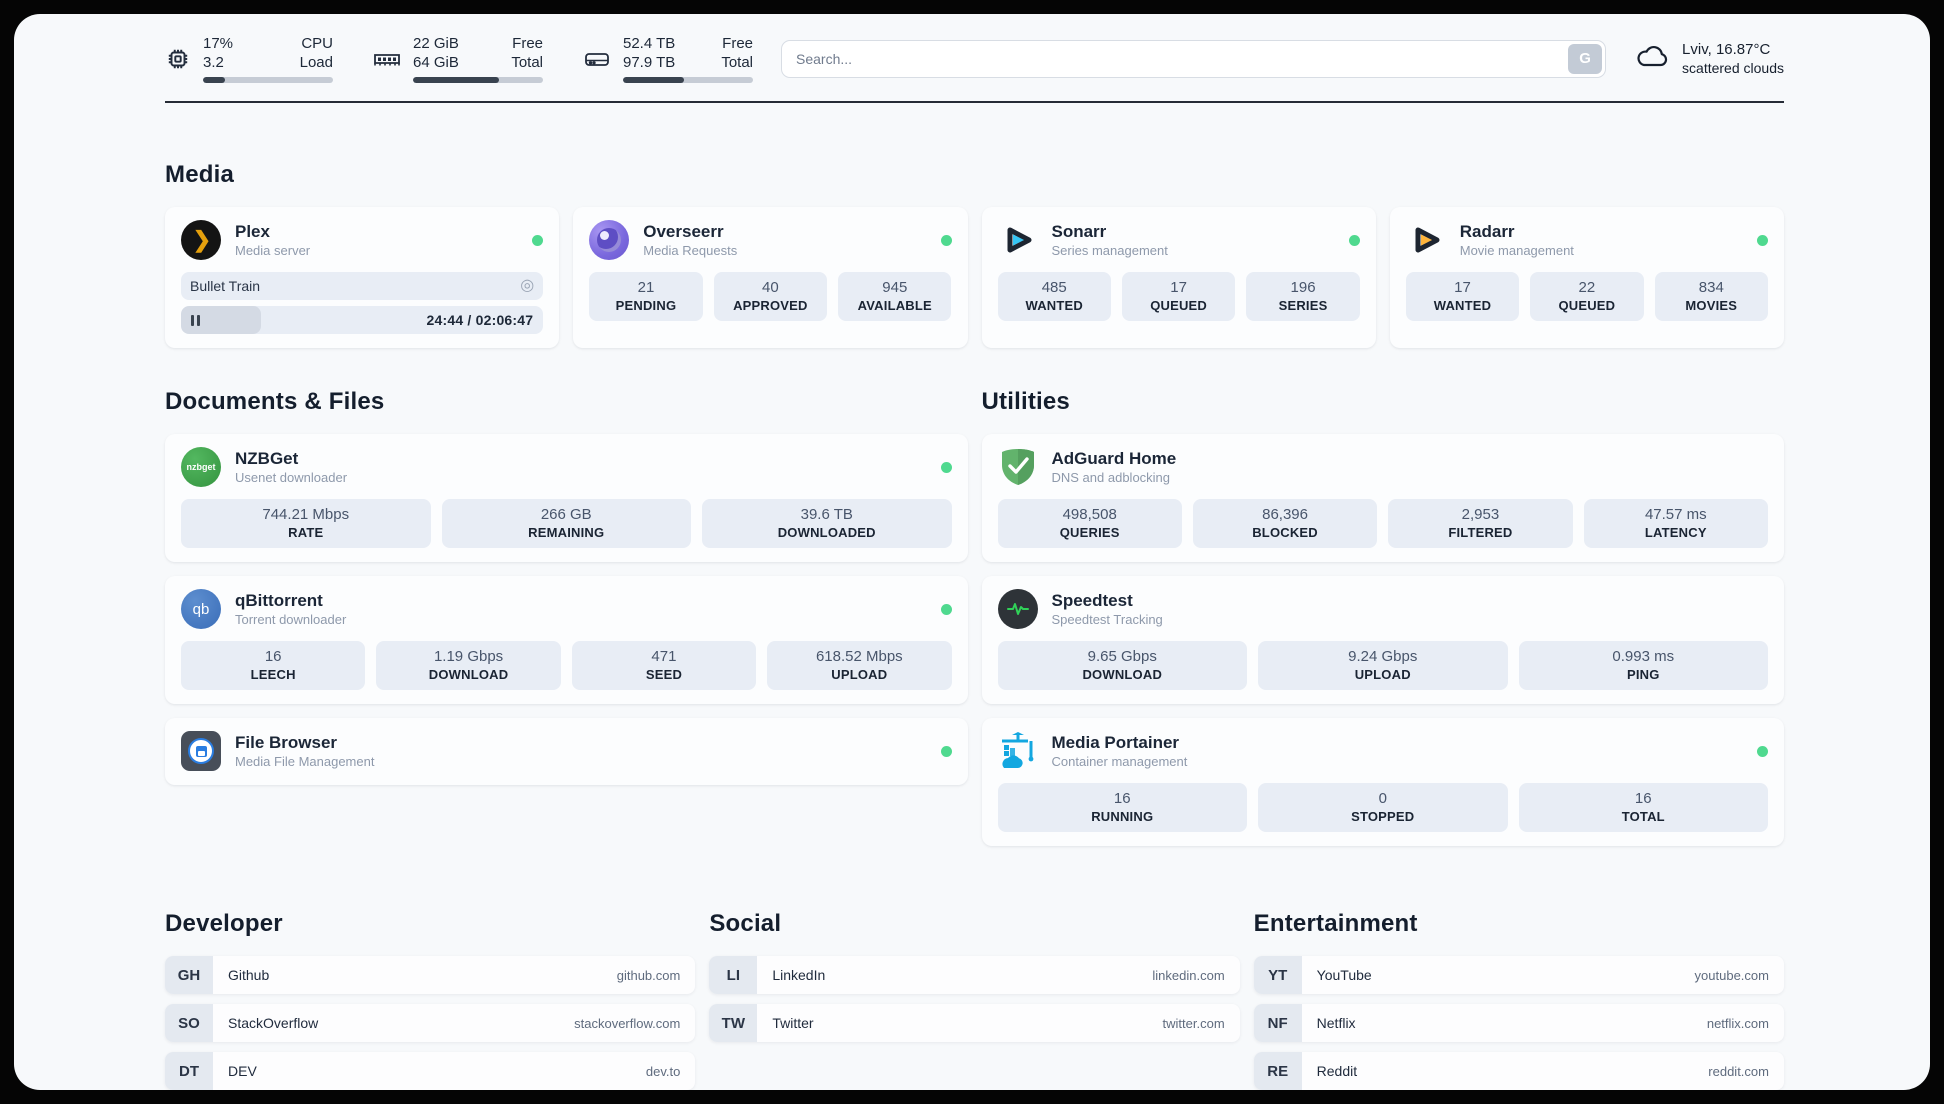  Describe the element at coordinates (225, 286) in the screenshot. I see `now-playing-title: Bullet Train` at that location.